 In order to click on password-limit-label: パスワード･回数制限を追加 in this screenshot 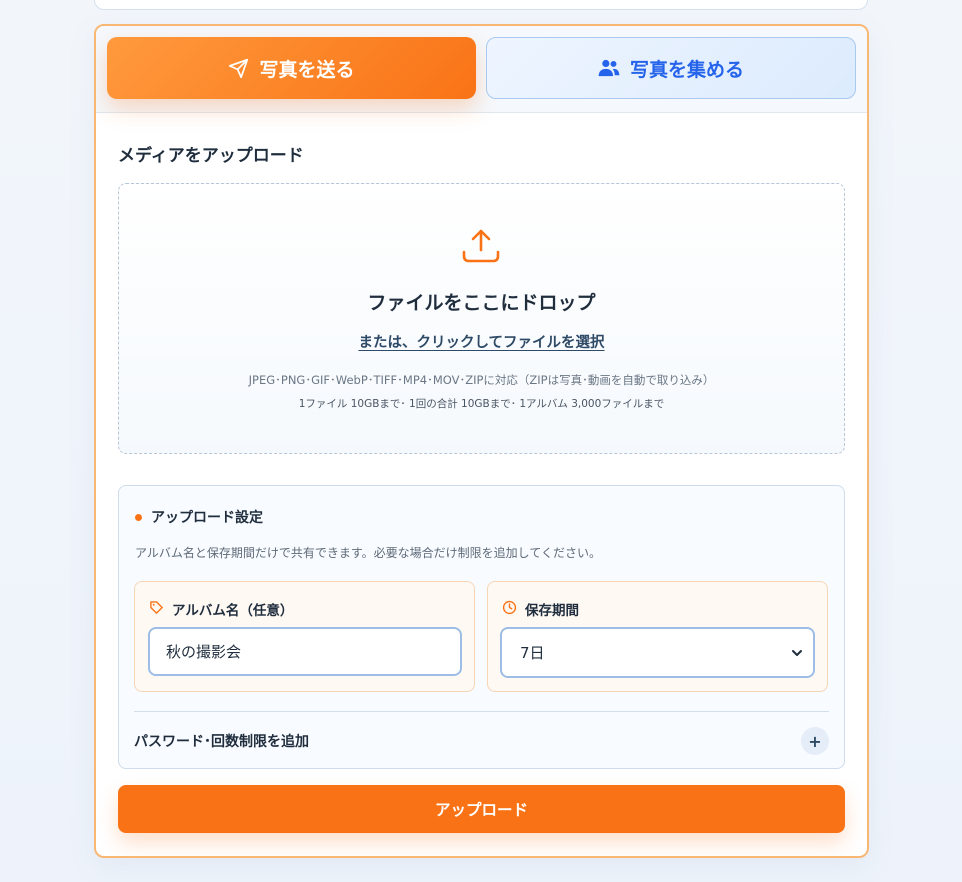, I will do `click(221, 742)`.